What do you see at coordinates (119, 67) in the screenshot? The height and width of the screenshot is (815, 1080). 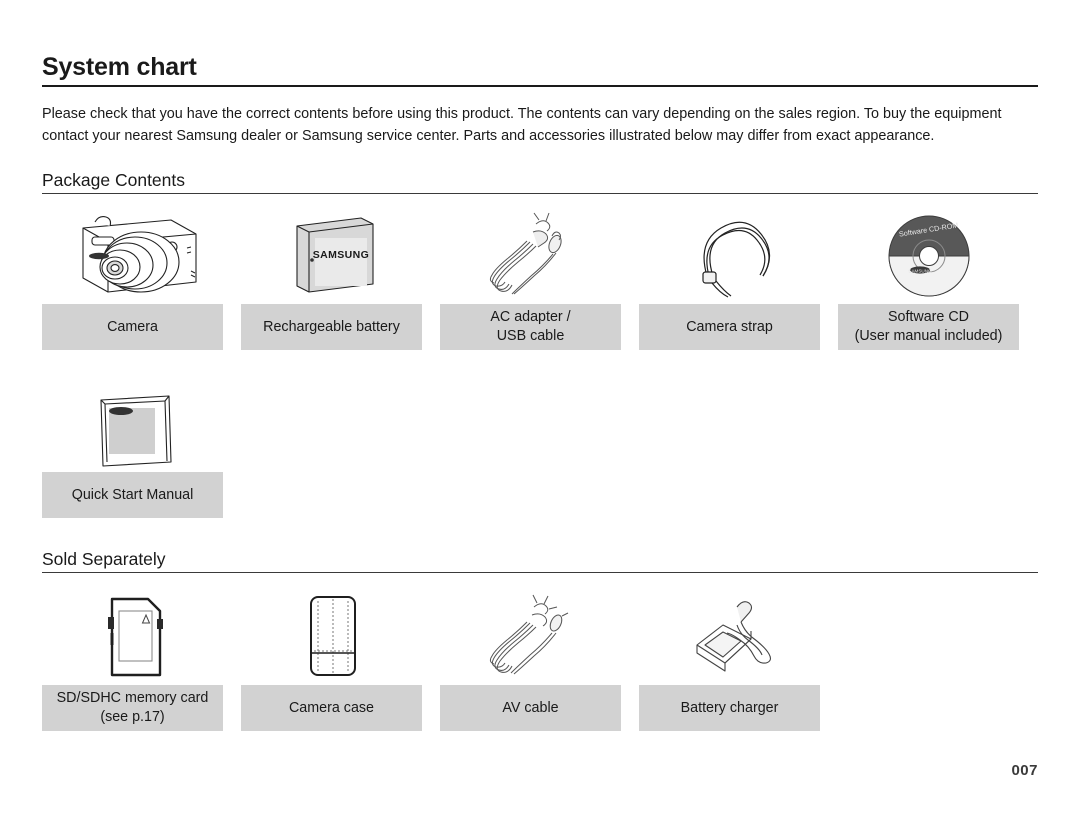 I see `page-title: System chart` at bounding box center [119, 67].